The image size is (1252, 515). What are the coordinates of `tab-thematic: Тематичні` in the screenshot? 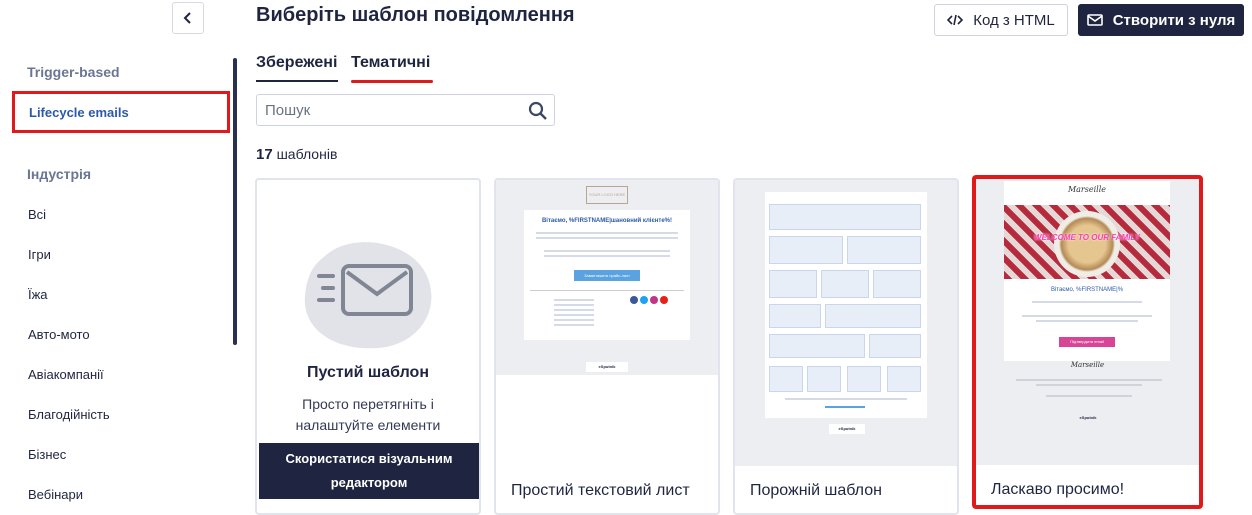 It's located at (390, 63).